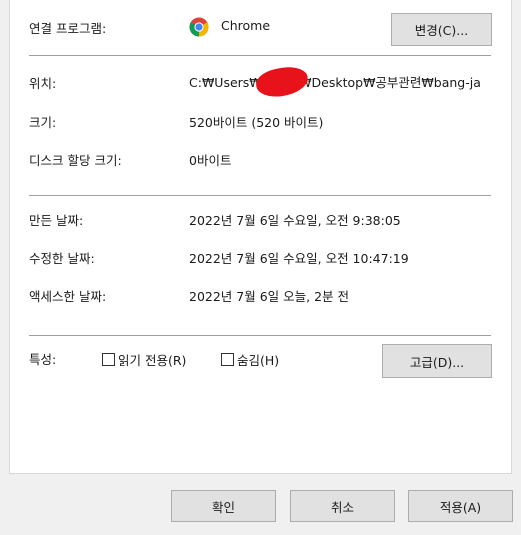 This screenshot has width=521, height=535. I want to click on readonly-checkbox: 읽기 전용(R), so click(144, 359).